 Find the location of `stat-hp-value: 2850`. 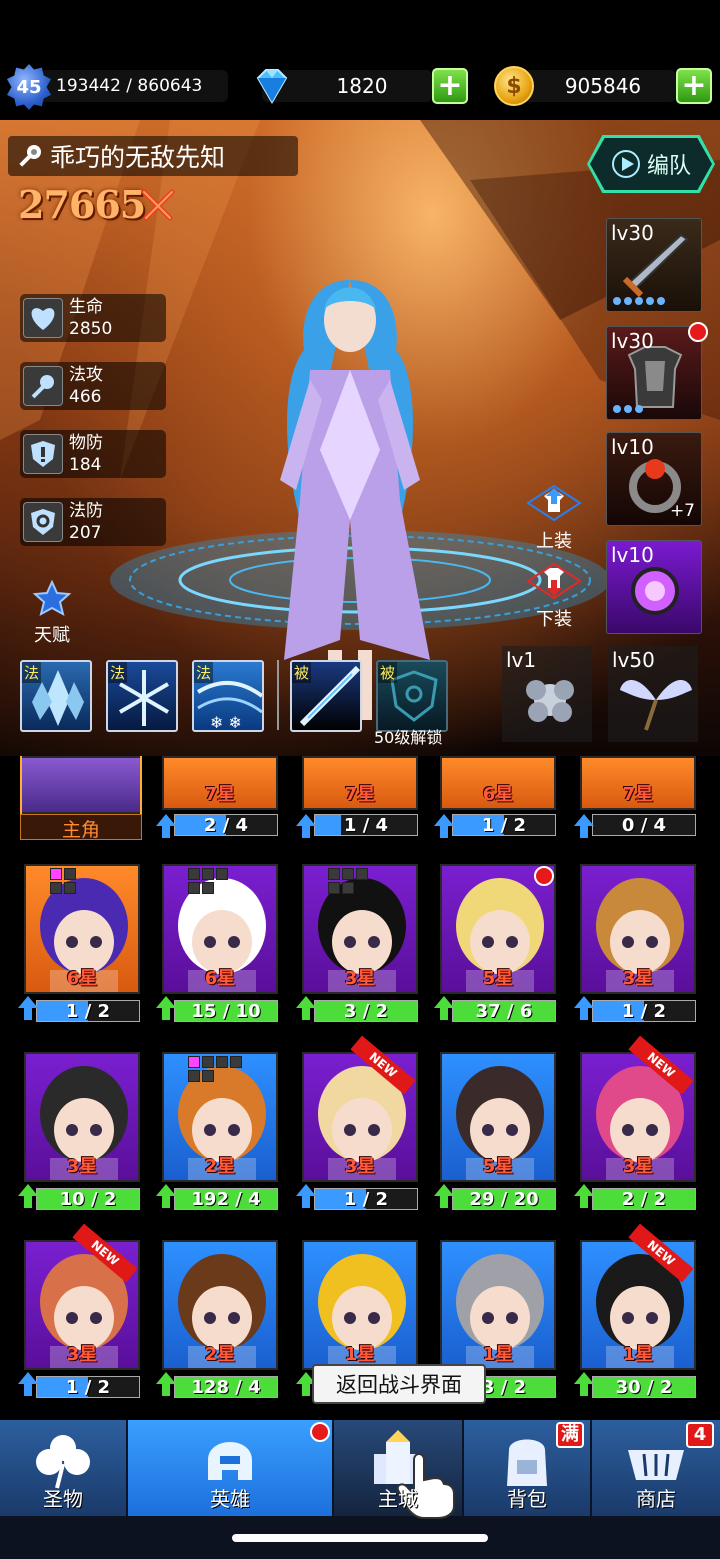

stat-hp-value: 2850 is located at coordinates (91, 329).